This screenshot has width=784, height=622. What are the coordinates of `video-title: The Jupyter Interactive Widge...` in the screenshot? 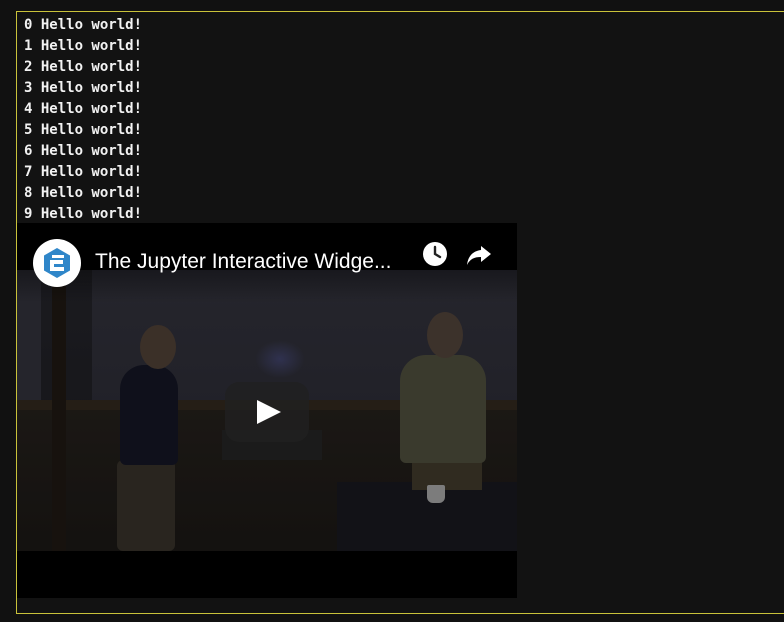 It's located at (254, 262).